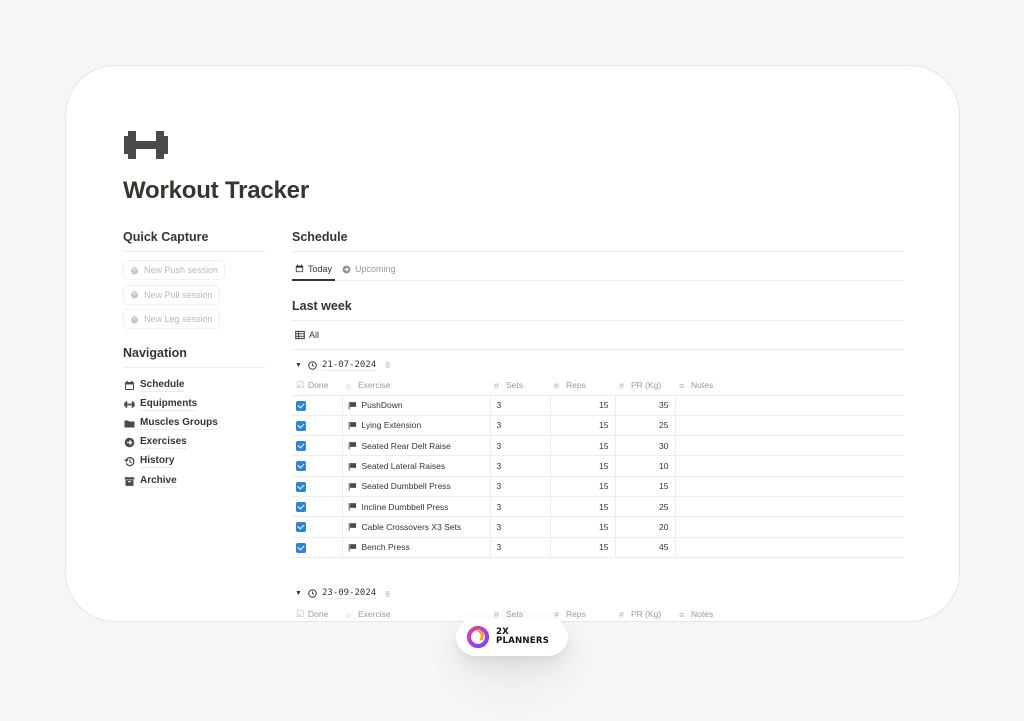  What do you see at coordinates (416, 466) in the screenshot?
I see `exercise-cell: Seated Lateral Raises` at bounding box center [416, 466].